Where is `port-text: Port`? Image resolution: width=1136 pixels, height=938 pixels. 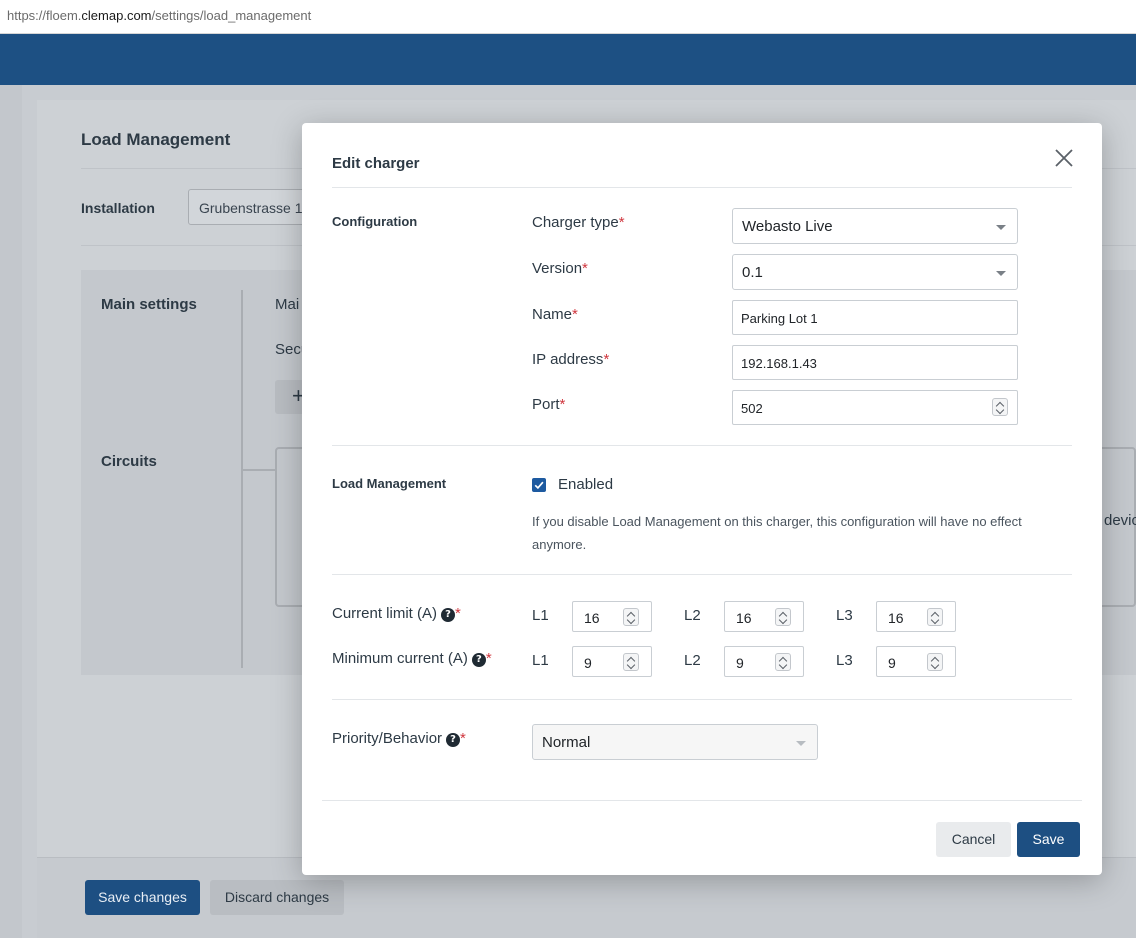
port-text: Port is located at coordinates (546, 404).